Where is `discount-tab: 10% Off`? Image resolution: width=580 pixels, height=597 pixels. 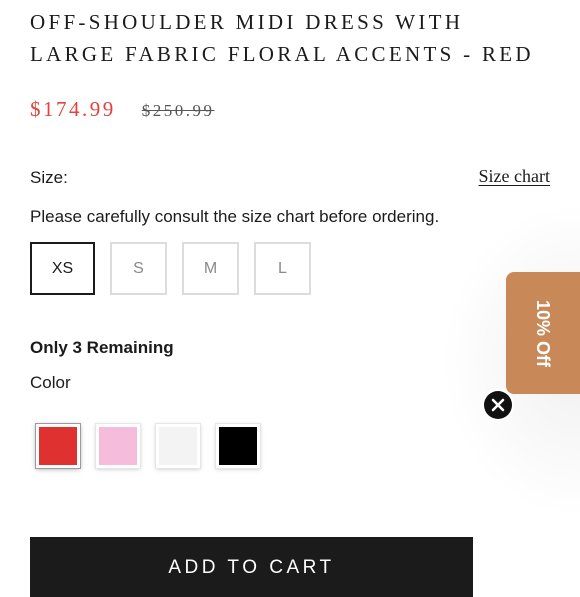
discount-tab: 10% Off is located at coordinates (543, 333).